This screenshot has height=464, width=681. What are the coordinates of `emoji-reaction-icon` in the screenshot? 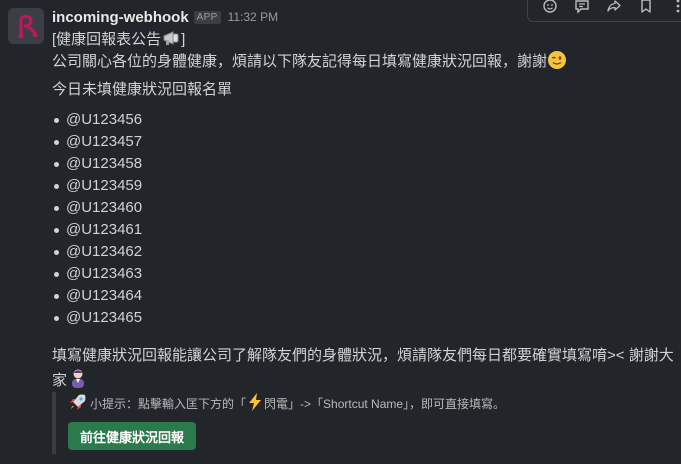 It's located at (550, 7).